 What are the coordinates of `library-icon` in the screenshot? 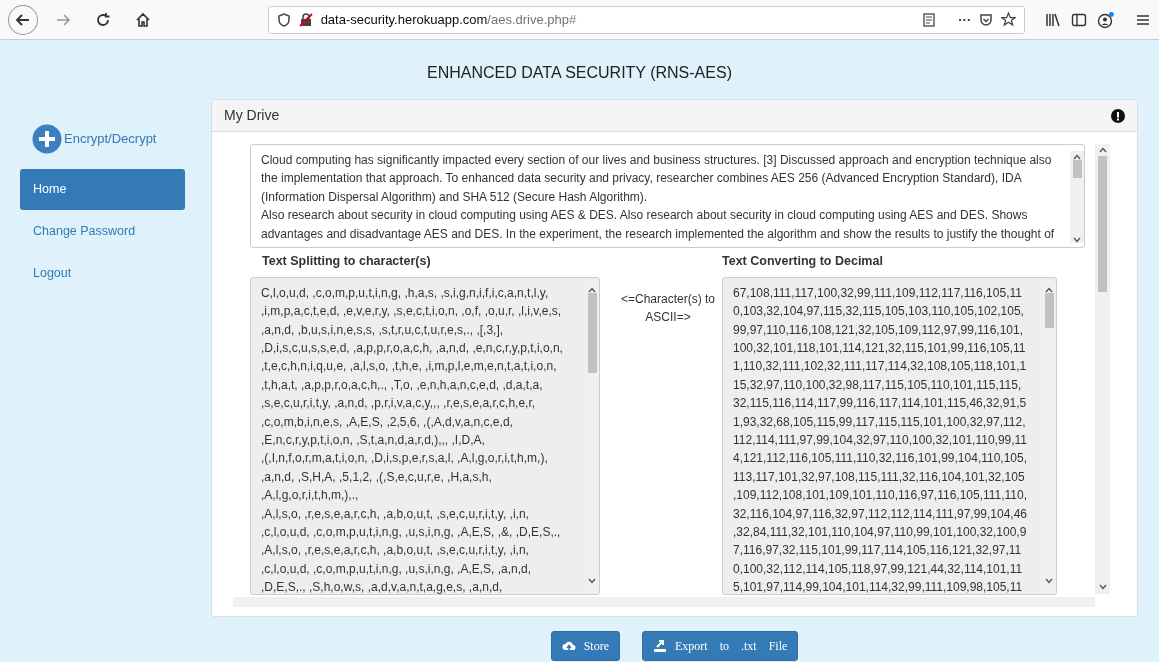 It's located at (1053, 19).